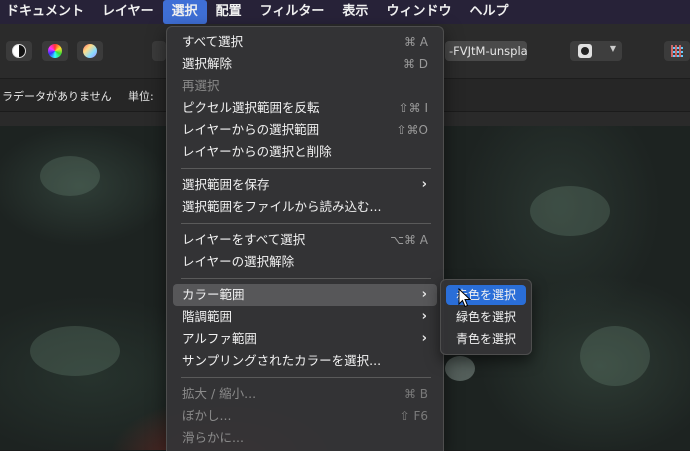 The height and width of the screenshot is (451, 690). Describe the element at coordinates (159, 51) in the screenshot. I see `toolbar-extra-button` at that location.